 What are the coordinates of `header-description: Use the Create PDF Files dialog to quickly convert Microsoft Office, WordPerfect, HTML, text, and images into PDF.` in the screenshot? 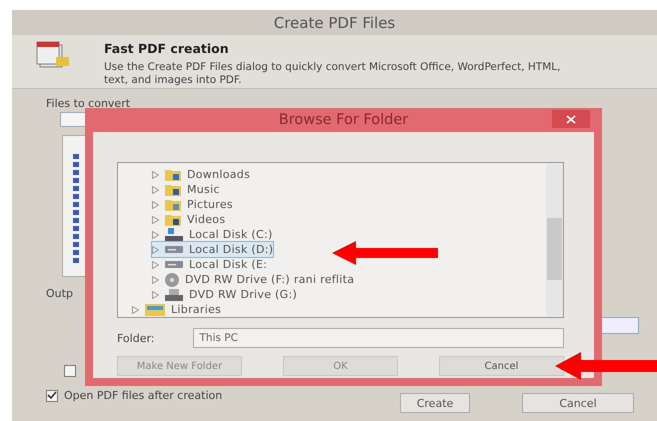 It's located at (333, 74).